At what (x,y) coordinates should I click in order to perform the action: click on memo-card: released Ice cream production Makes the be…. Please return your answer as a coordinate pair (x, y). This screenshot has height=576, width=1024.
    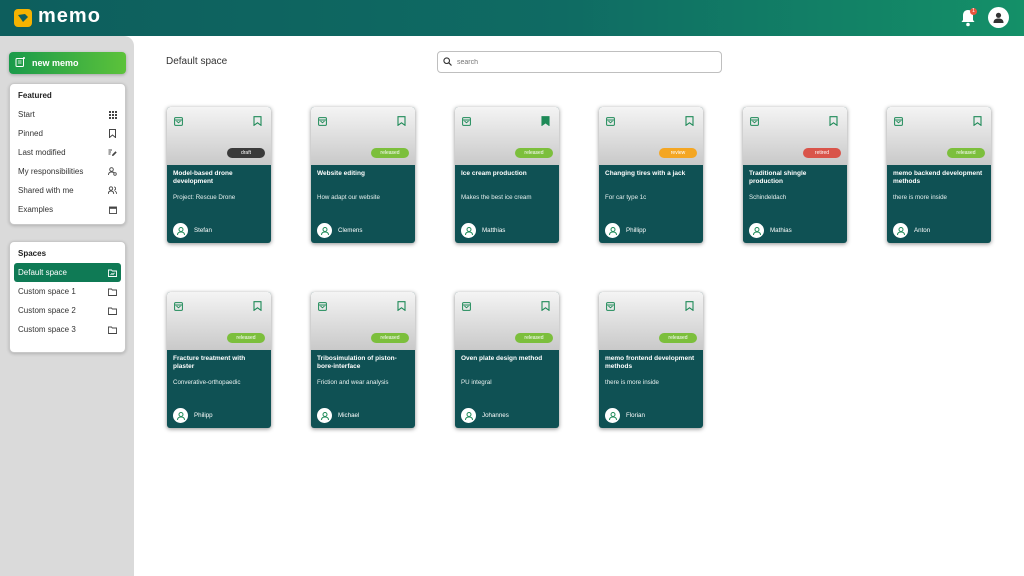
    Looking at the image, I should click on (507, 175).